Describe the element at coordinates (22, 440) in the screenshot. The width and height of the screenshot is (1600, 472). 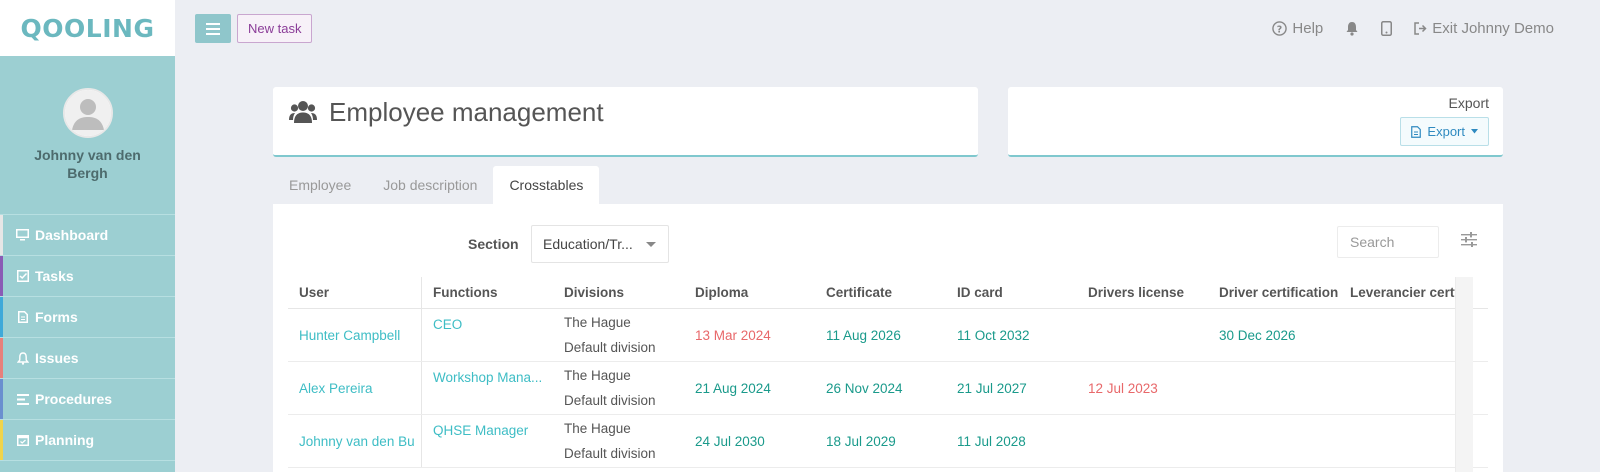
I see `calendar-icon` at that location.